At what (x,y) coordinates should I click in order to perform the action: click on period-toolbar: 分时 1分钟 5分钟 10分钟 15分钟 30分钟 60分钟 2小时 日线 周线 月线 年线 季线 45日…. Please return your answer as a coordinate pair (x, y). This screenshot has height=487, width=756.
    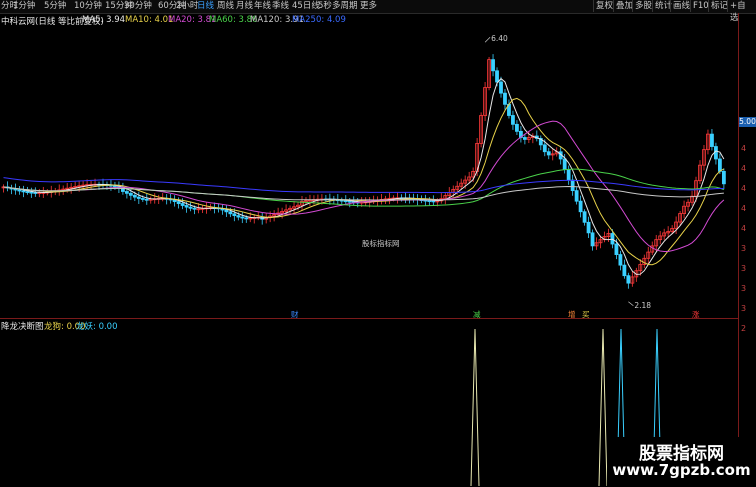
    Looking at the image, I should click on (378, 11).